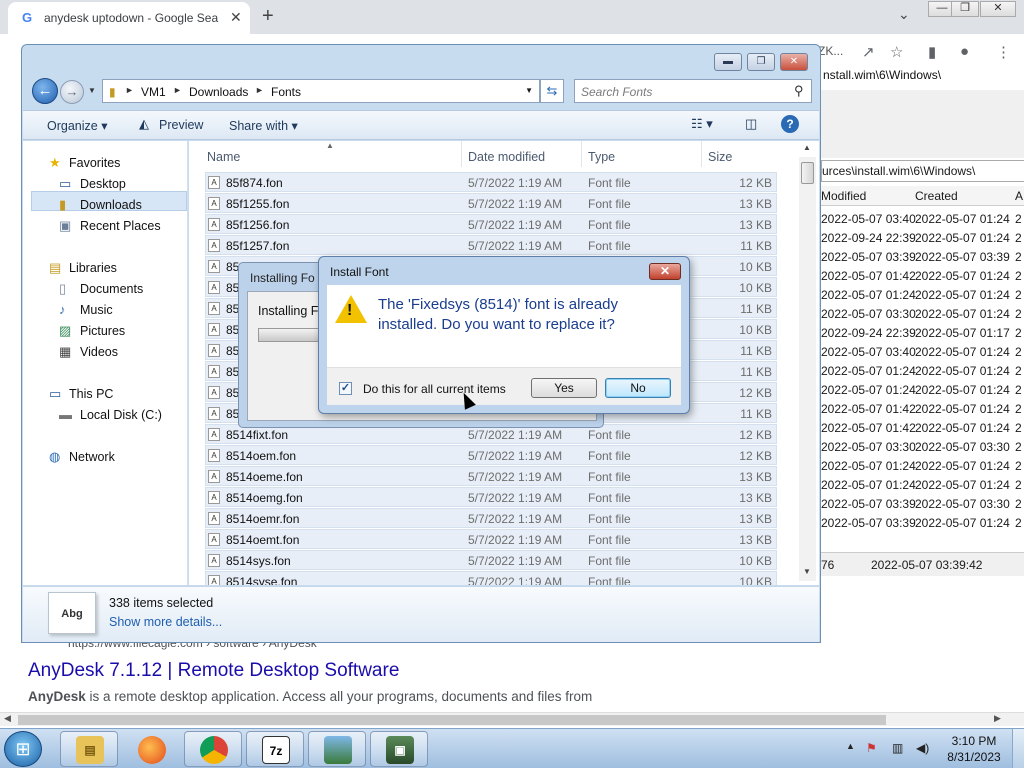 The image size is (1024, 768). I want to click on nav-music: Music, so click(96, 310).